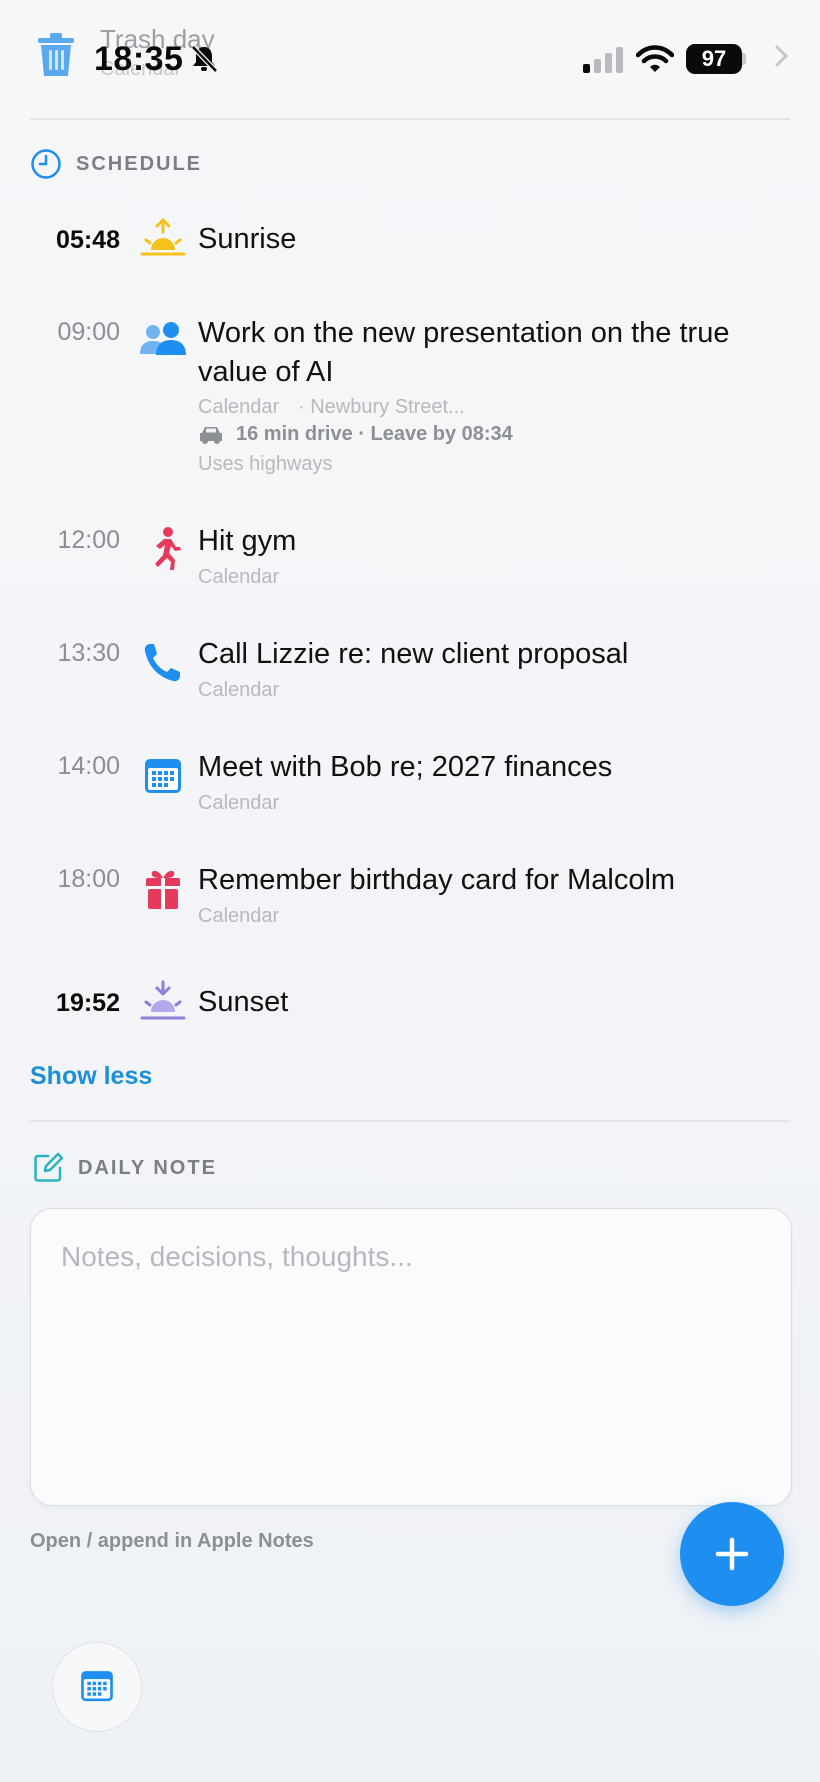  Describe the element at coordinates (410, 119) in the screenshot. I see `top-divider` at that location.